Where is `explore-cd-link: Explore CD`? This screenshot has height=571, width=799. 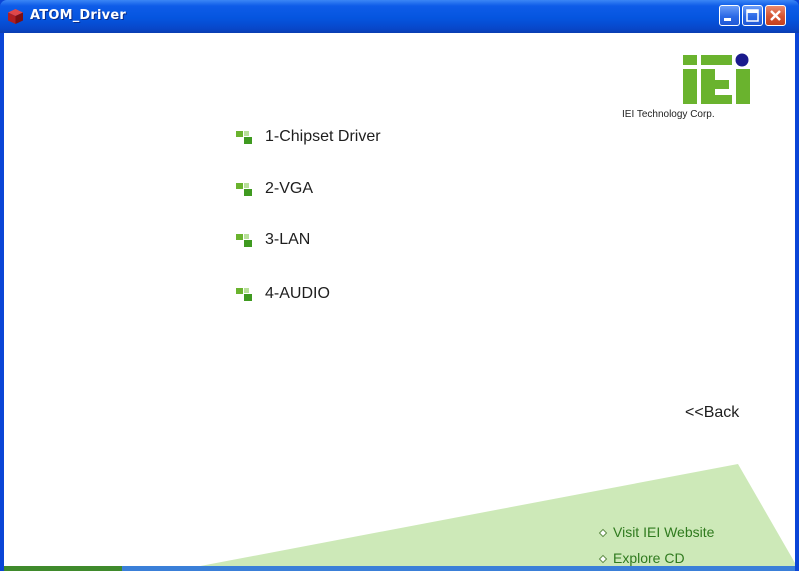 explore-cd-link: Explore CD is located at coordinates (641, 558).